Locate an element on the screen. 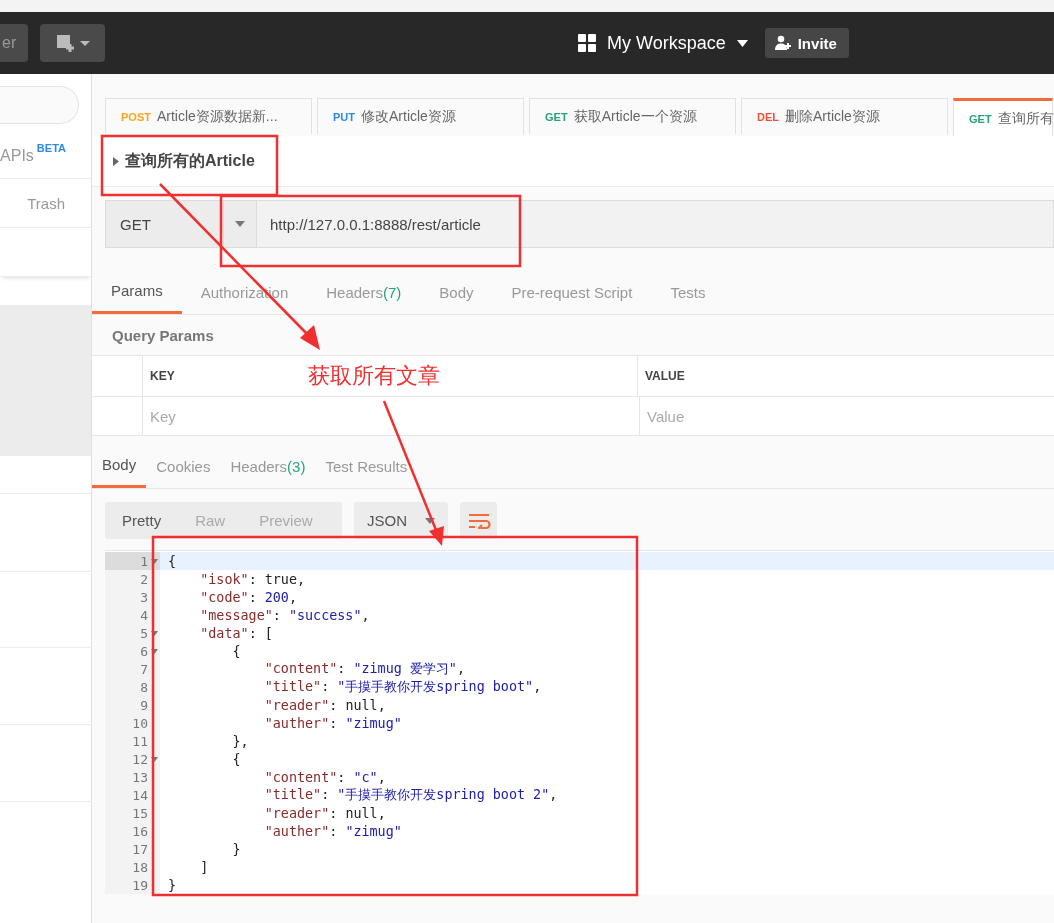  code-line: "message": "success", is located at coordinates (284, 615).